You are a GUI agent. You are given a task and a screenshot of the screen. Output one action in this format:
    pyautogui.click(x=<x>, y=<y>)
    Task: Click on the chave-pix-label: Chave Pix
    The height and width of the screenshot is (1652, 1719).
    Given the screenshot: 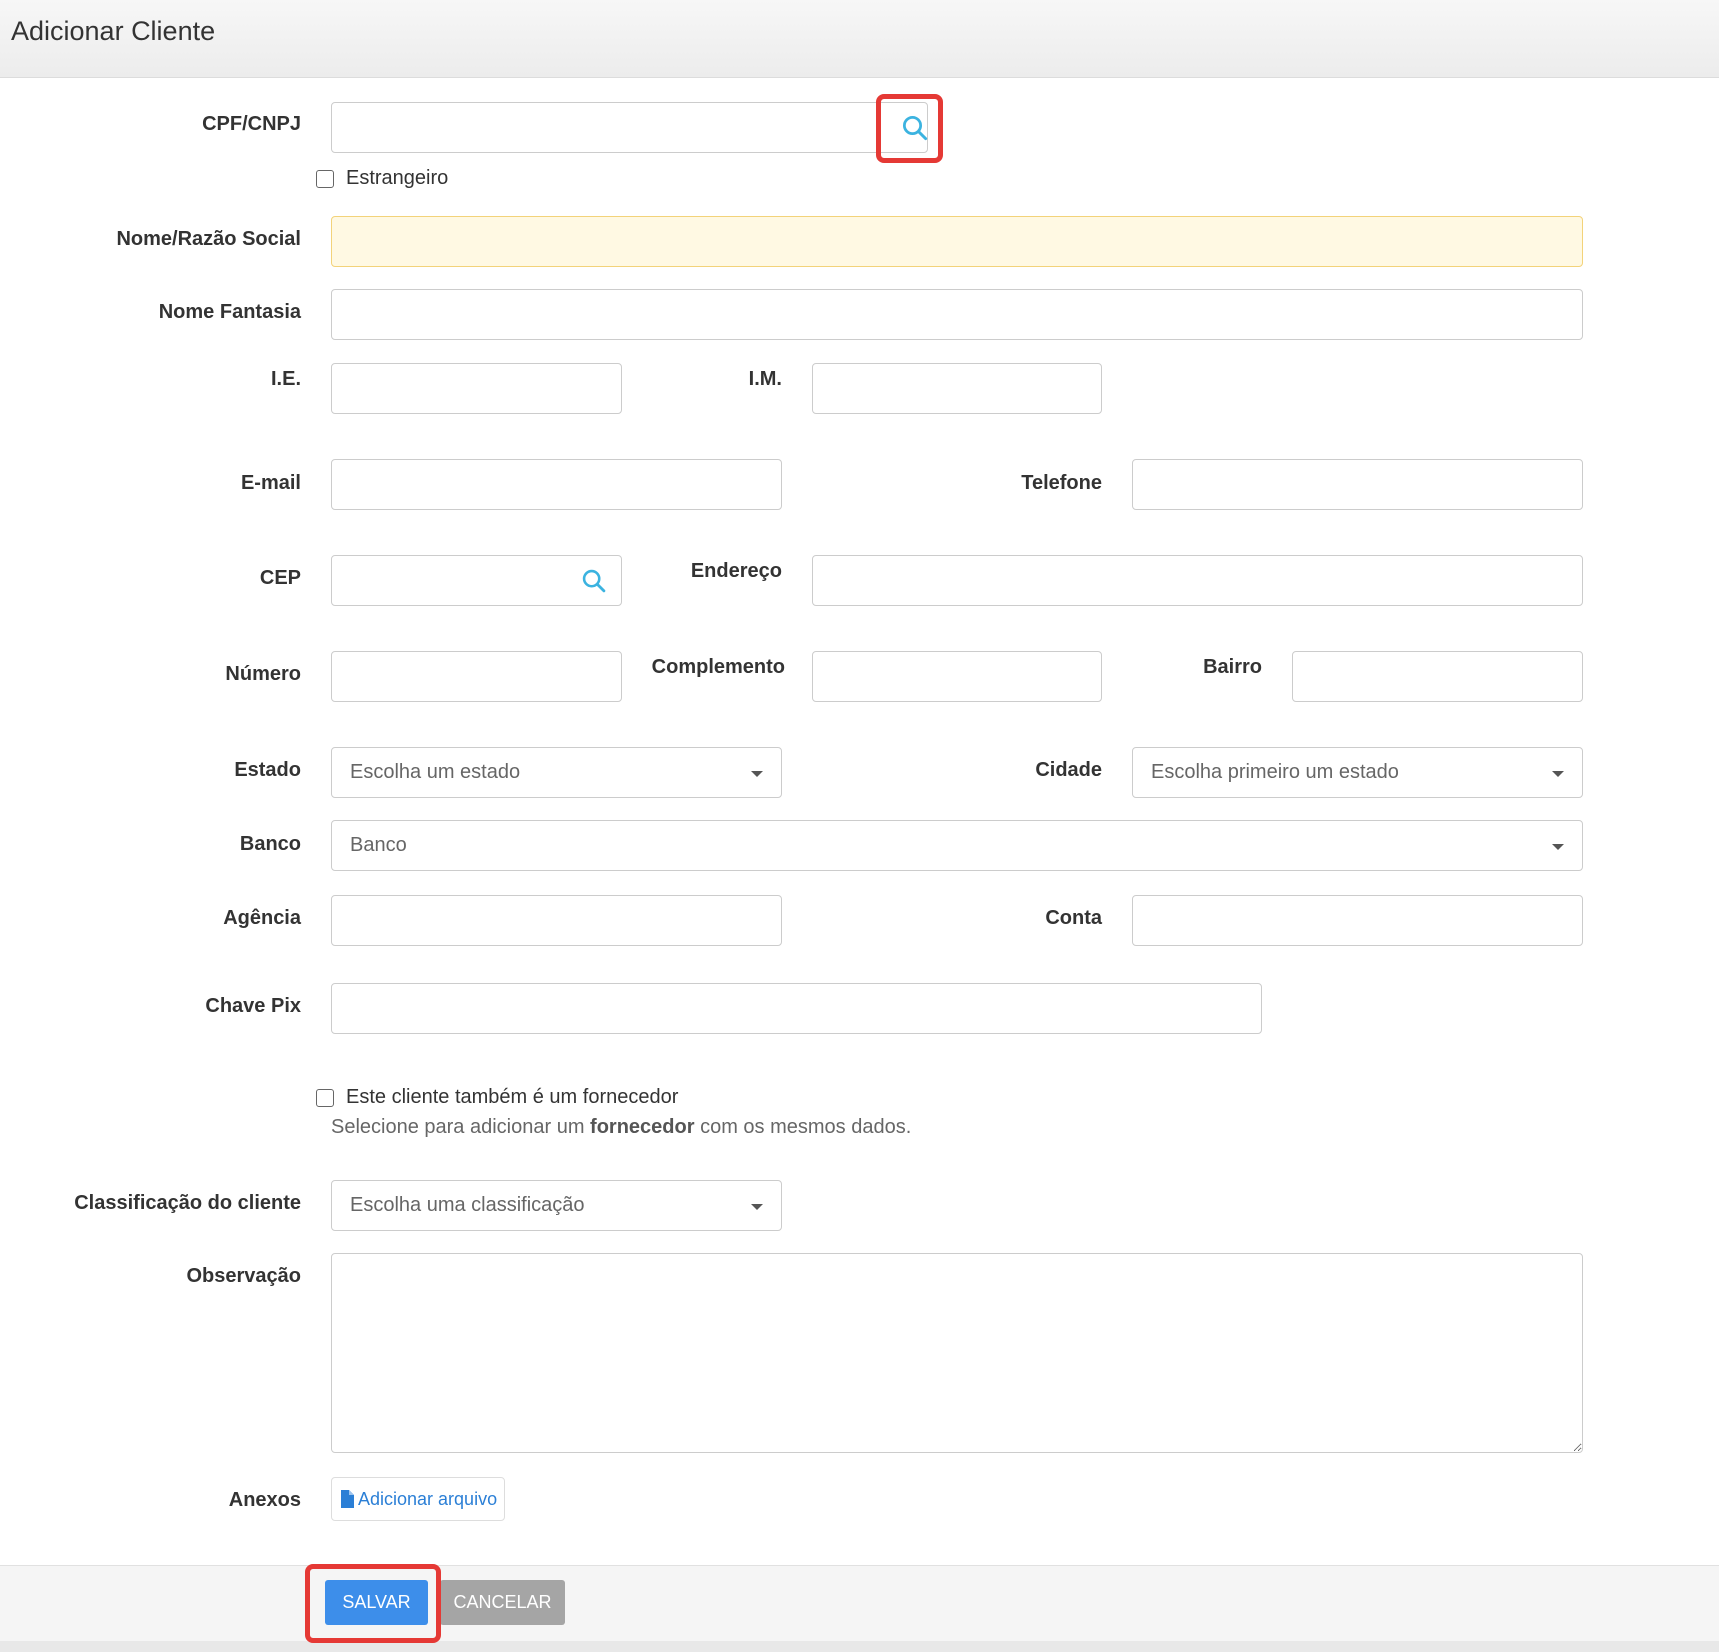 What is the action you would take?
    pyautogui.click(x=253, y=1006)
    